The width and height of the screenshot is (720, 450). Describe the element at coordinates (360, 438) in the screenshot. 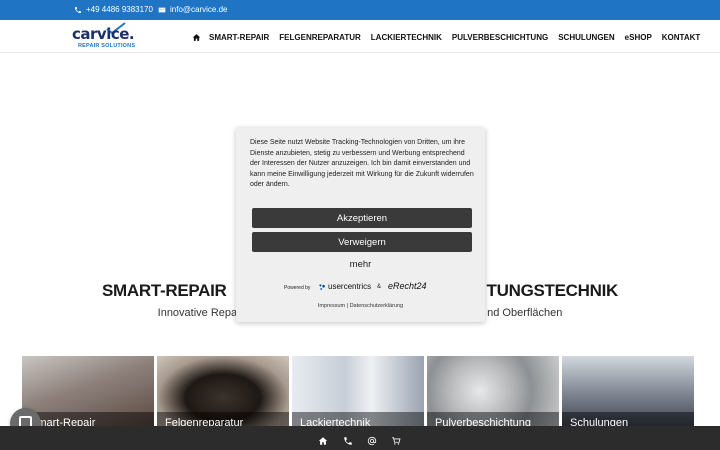

I see `bottom-action-bar` at that location.